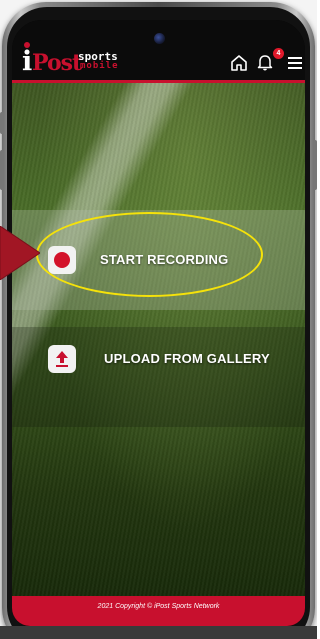 The width and height of the screenshot is (320, 639). I want to click on logo-post: Post, so click(57, 63).